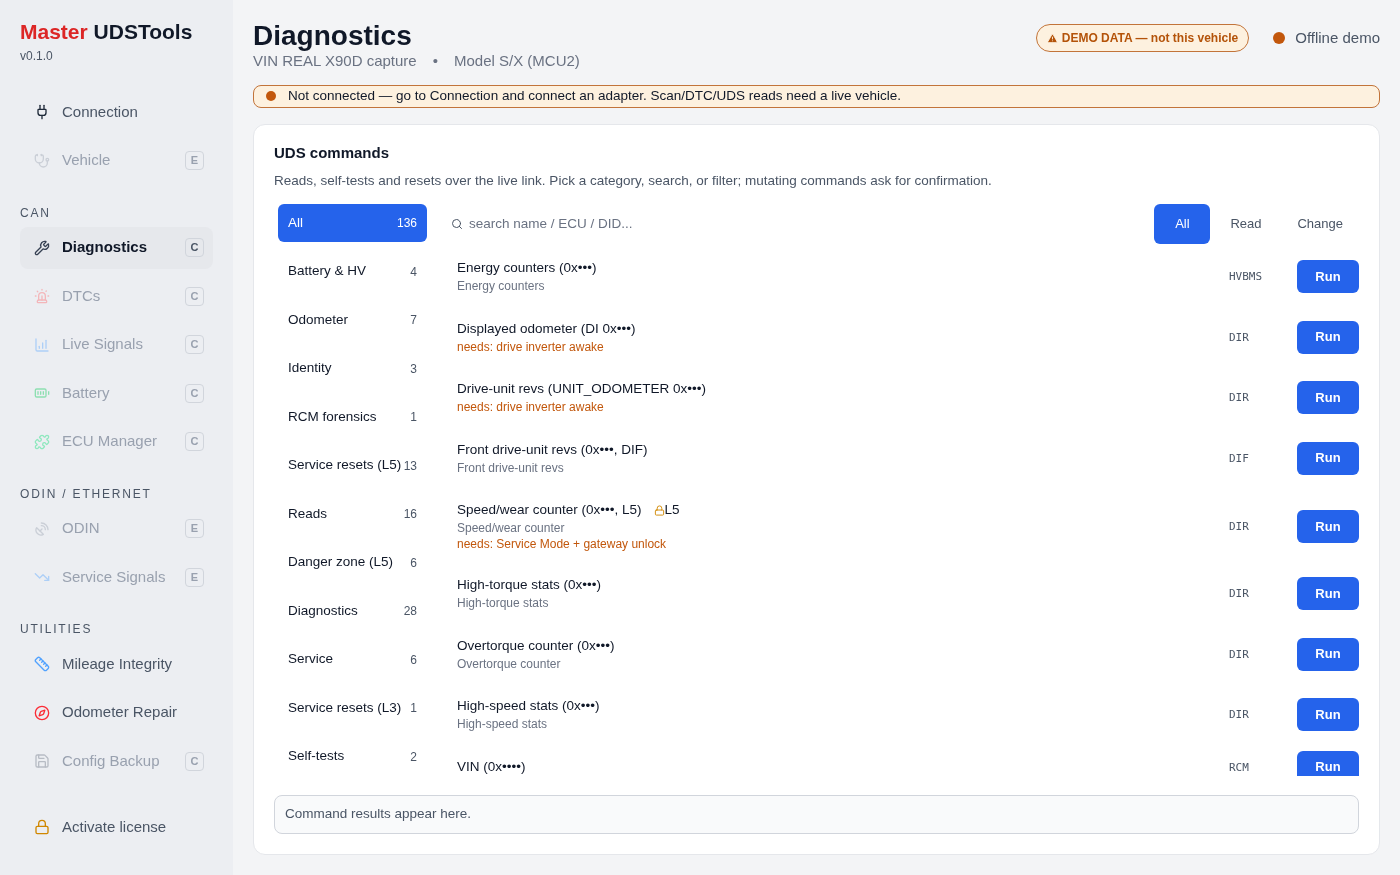 This screenshot has height=875, width=1400. What do you see at coordinates (352, 368) in the screenshot?
I see `category-item: Identity 3` at bounding box center [352, 368].